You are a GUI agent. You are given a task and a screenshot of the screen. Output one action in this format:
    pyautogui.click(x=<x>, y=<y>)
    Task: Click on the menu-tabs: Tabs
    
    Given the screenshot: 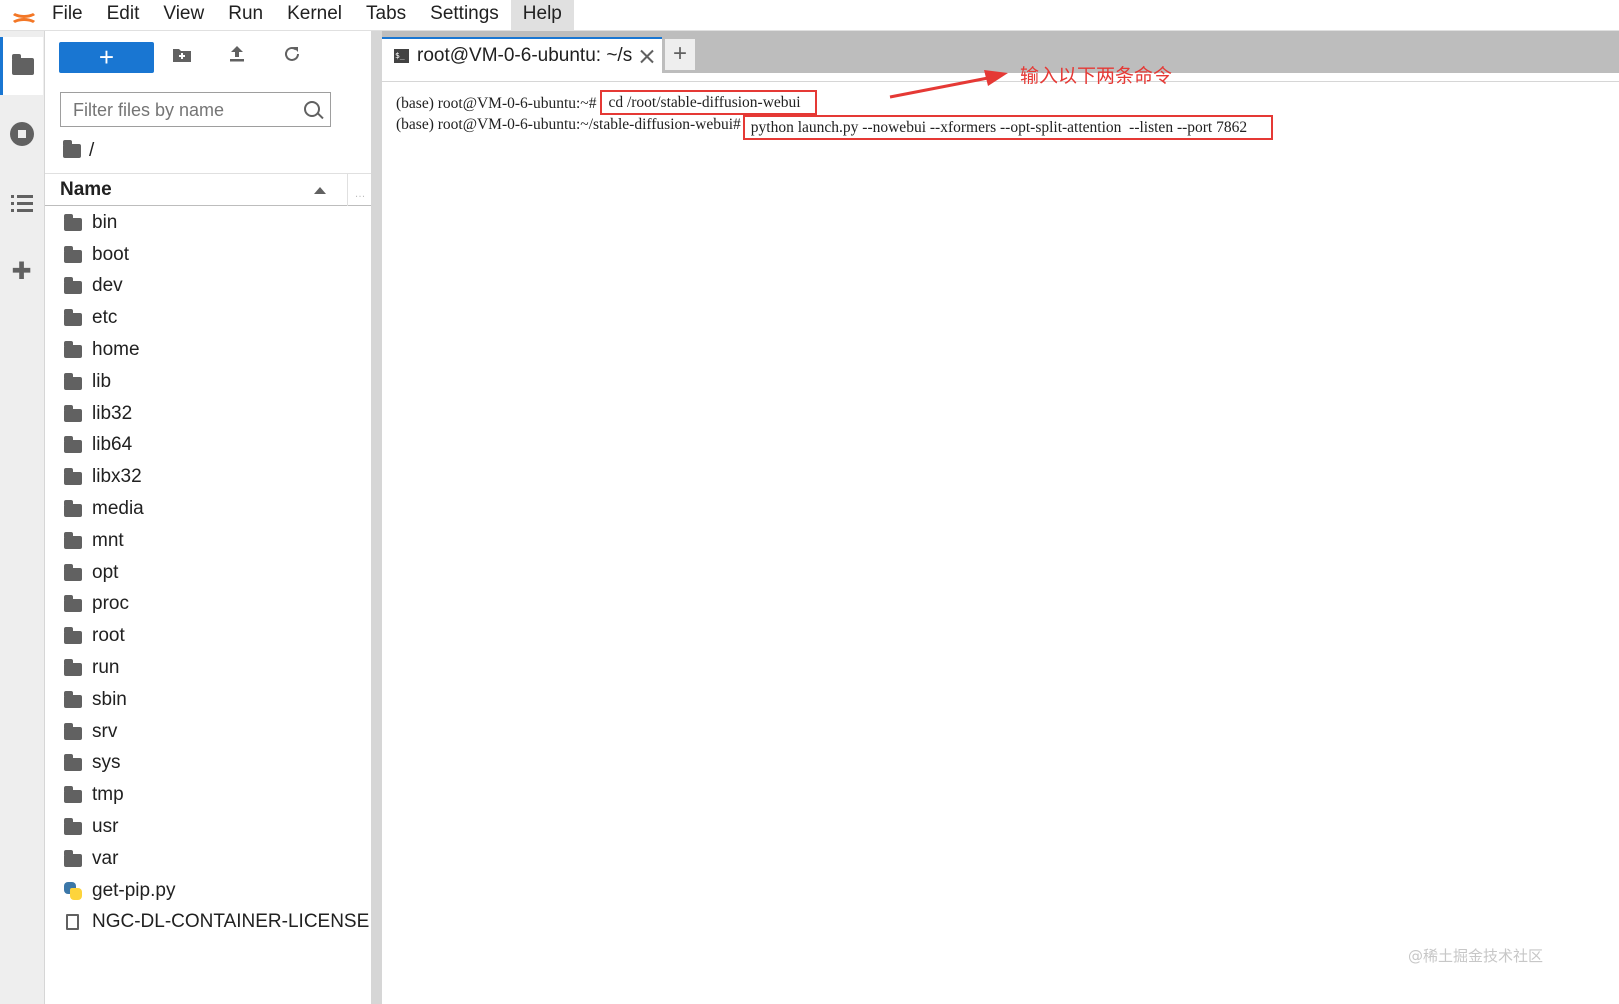 What is the action you would take?
    pyautogui.click(x=386, y=15)
    